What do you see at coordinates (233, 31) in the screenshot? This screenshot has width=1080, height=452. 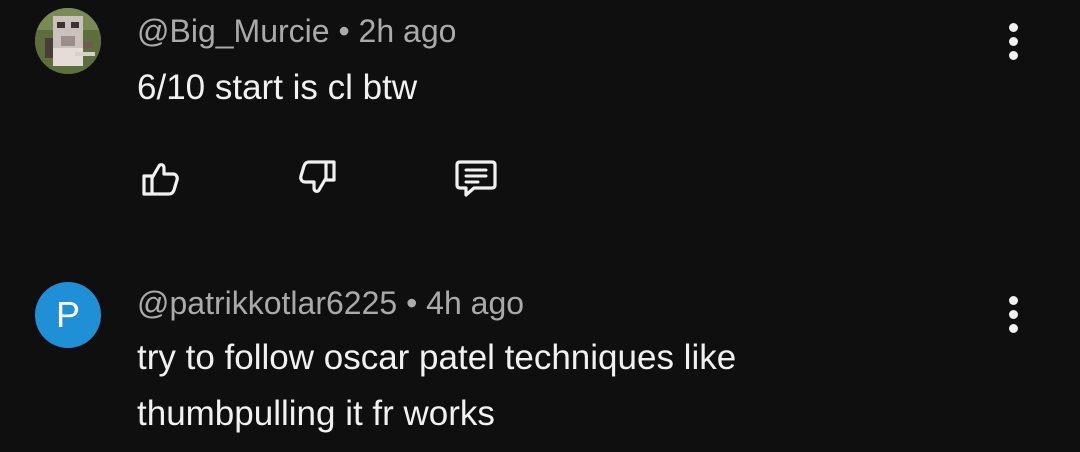 I see `author-name: @Big_Murcie` at bounding box center [233, 31].